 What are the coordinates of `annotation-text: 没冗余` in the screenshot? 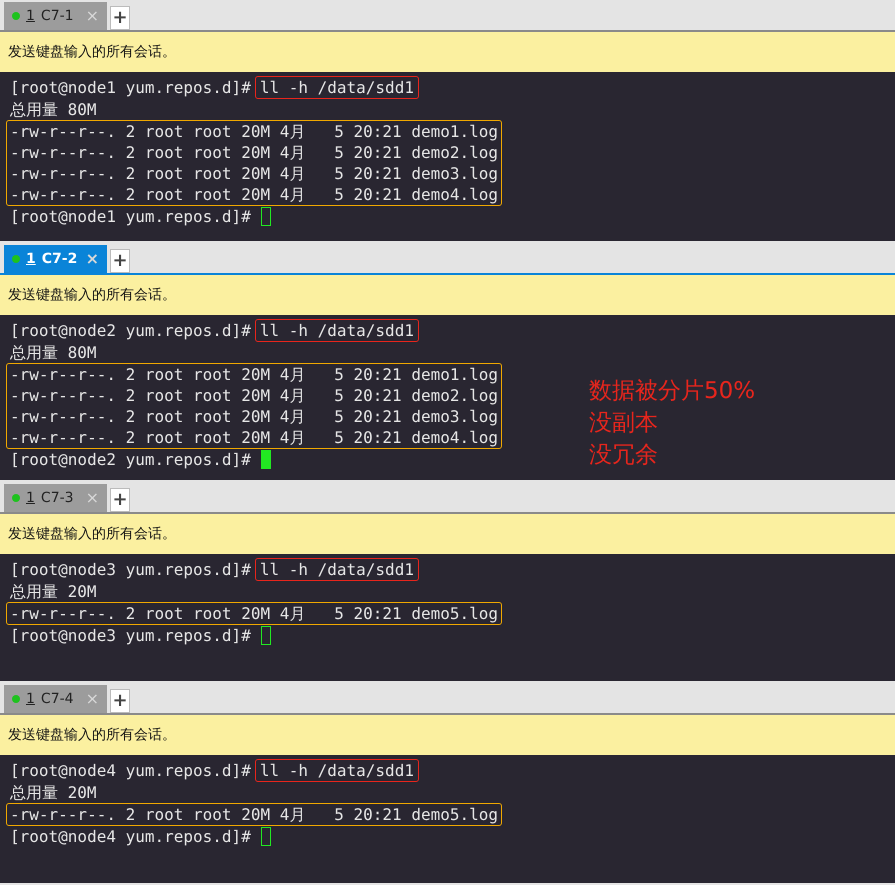 It's located at (624, 455).